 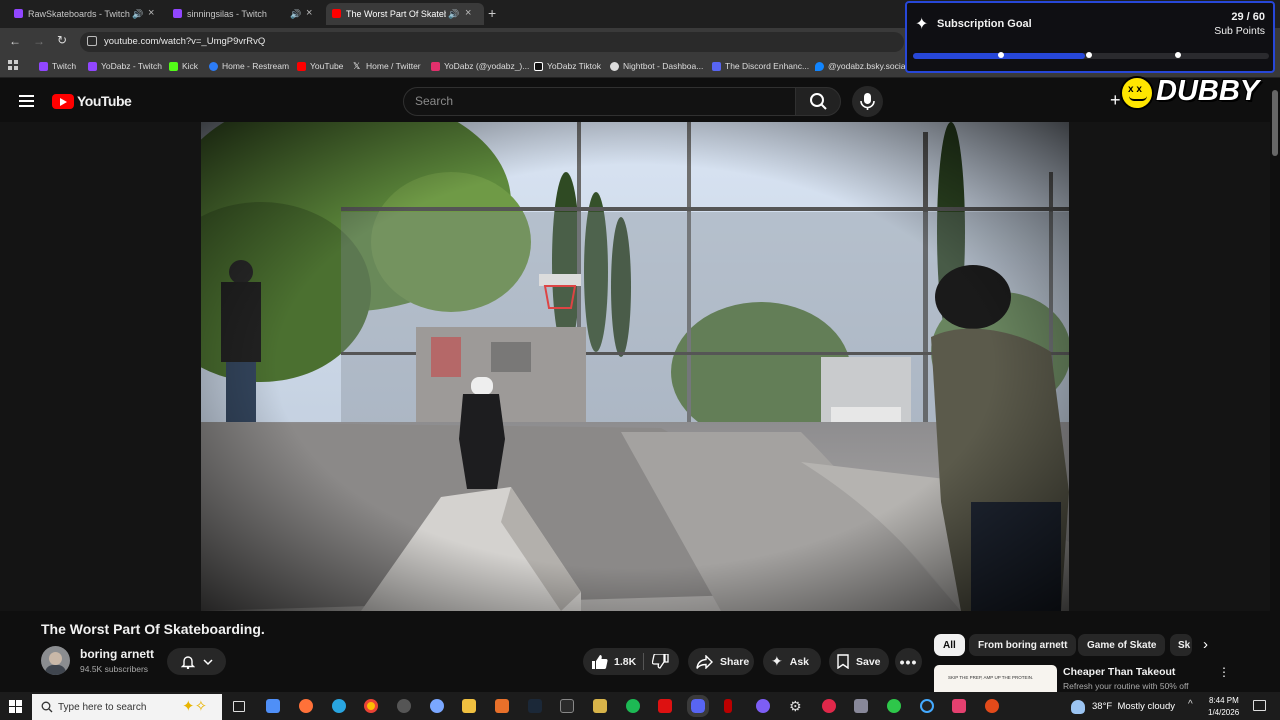 I want to click on chip-from-channel: From boring arnett, so click(x=1023, y=645).